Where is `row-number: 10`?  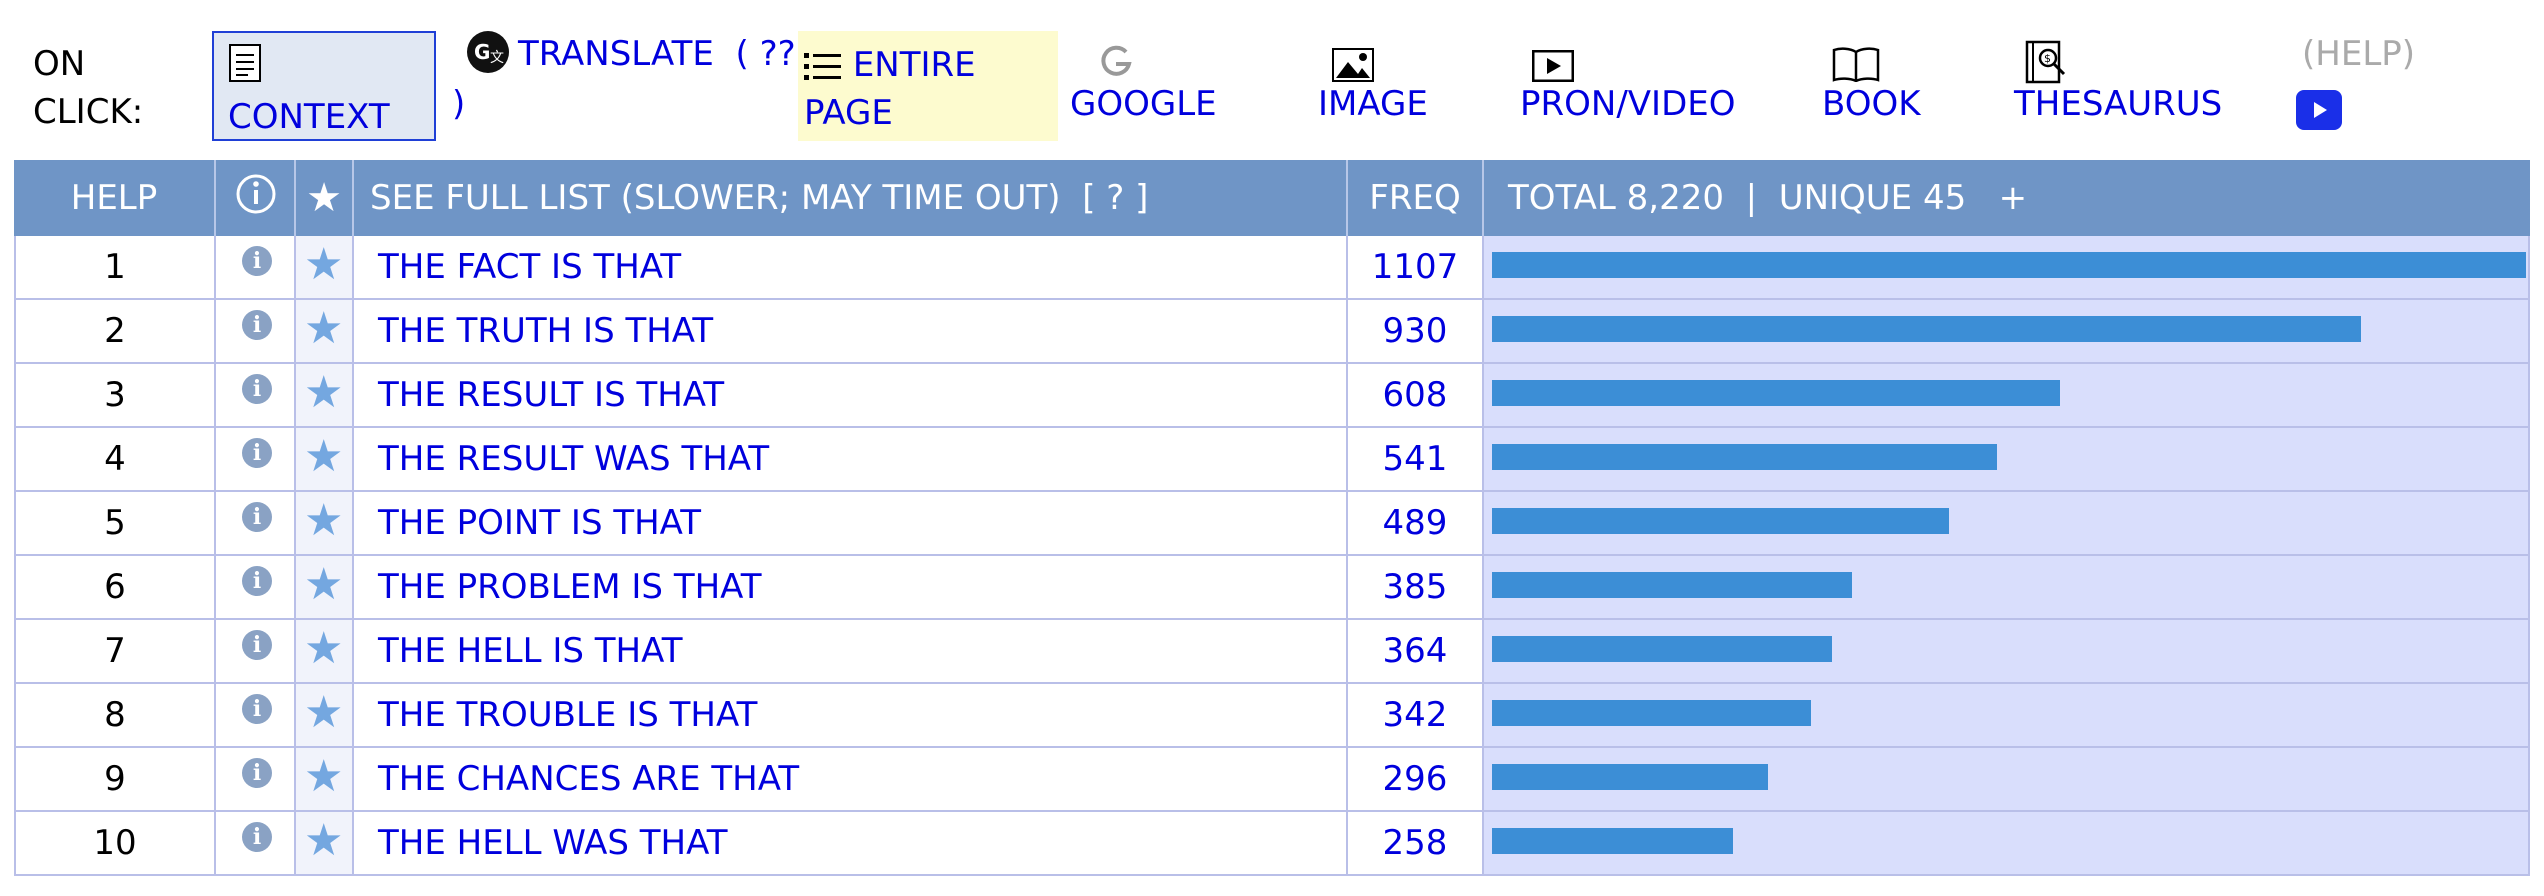 row-number: 10 is located at coordinates (115, 843).